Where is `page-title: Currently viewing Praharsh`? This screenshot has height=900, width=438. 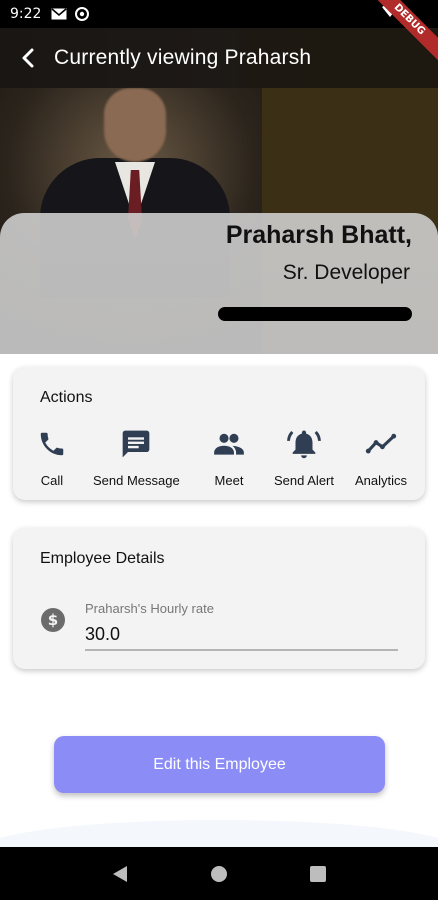
page-title: Currently viewing Praharsh is located at coordinates (183, 57).